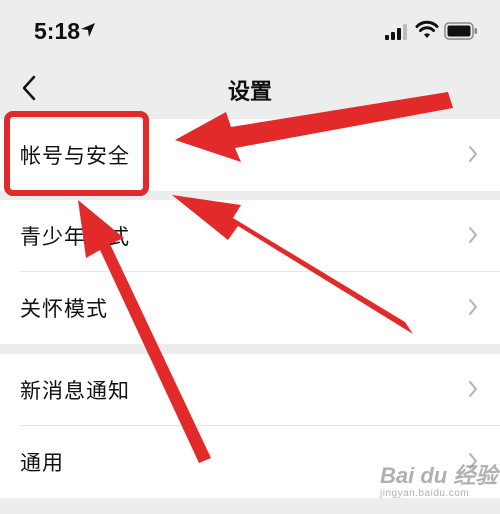 The height and width of the screenshot is (514, 500). What do you see at coordinates (75, 391) in the screenshot?
I see `settings-item-label: 新消息通知` at bounding box center [75, 391].